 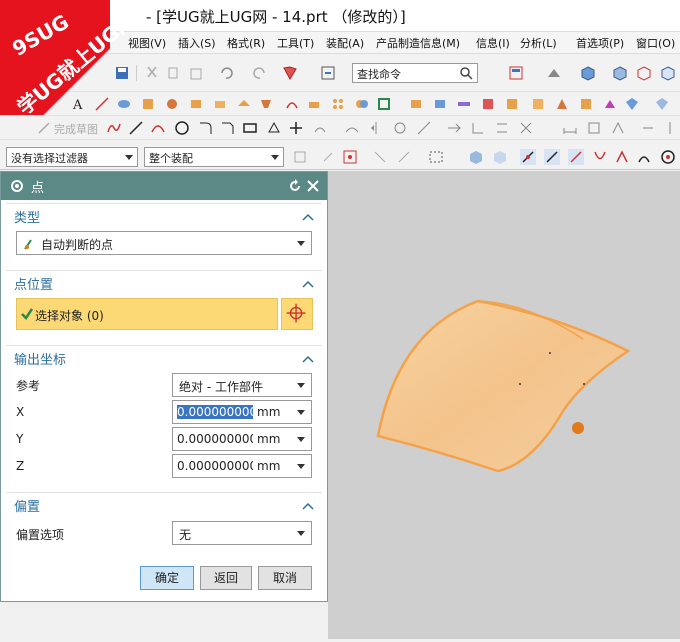 What do you see at coordinates (562, 104) in the screenshot?
I see `move-face-icon` at bounding box center [562, 104].